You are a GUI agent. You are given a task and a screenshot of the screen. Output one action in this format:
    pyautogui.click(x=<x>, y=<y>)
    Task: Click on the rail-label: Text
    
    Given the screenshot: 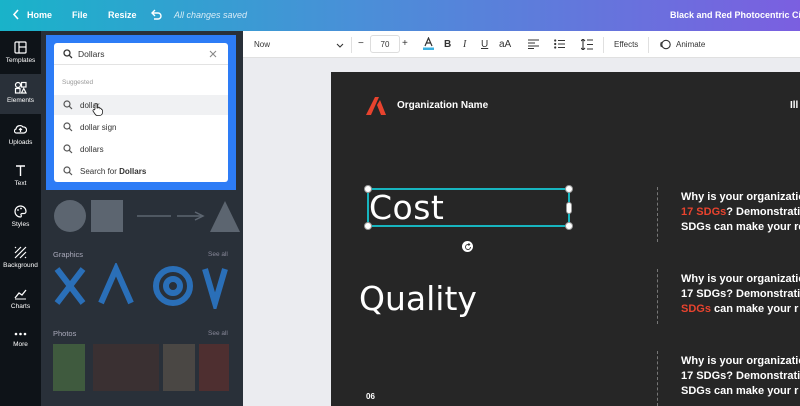 What is the action you would take?
    pyautogui.click(x=20, y=183)
    